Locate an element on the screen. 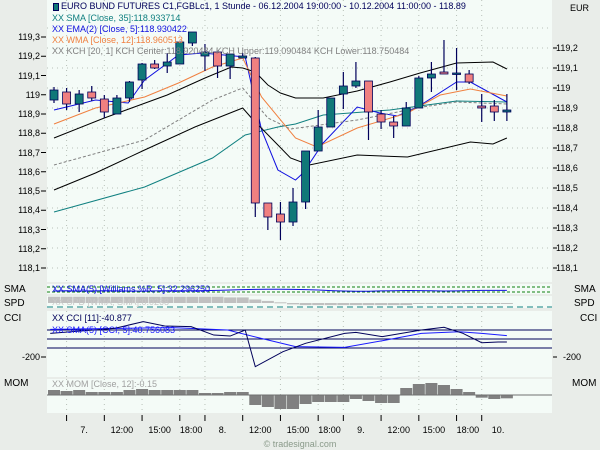  y-tick-label-left: 118,7 is located at coordinates (29, 152).